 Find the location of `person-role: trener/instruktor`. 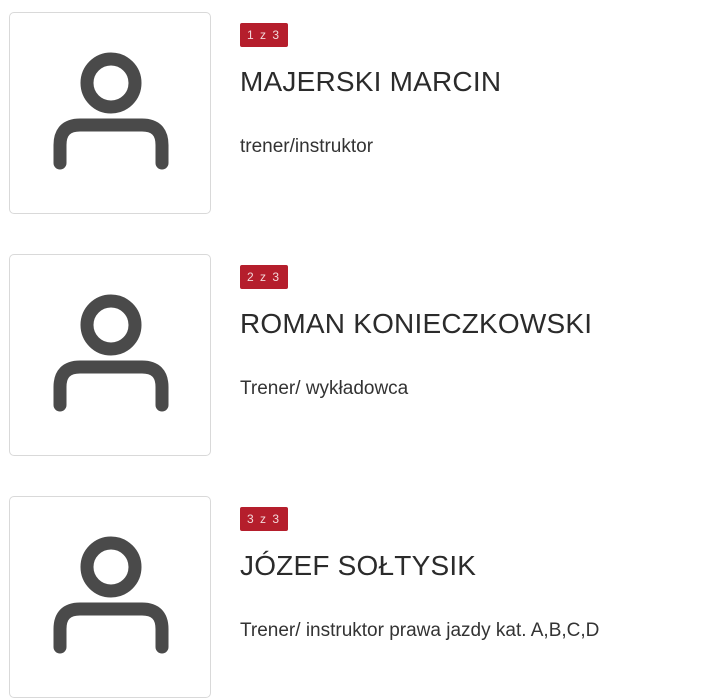

person-role: trener/instruktor is located at coordinates (307, 146).